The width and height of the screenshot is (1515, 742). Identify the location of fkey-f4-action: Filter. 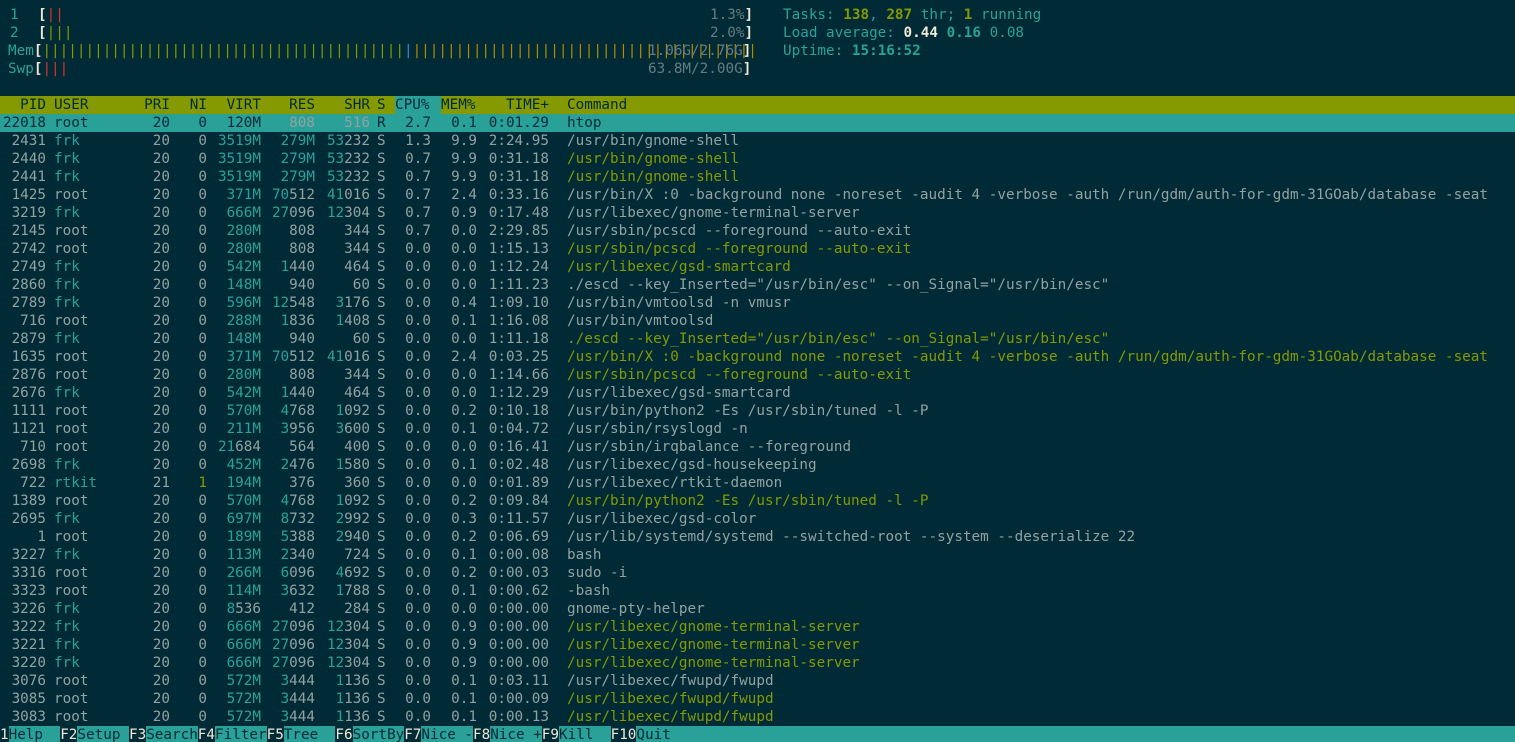
(241, 734).